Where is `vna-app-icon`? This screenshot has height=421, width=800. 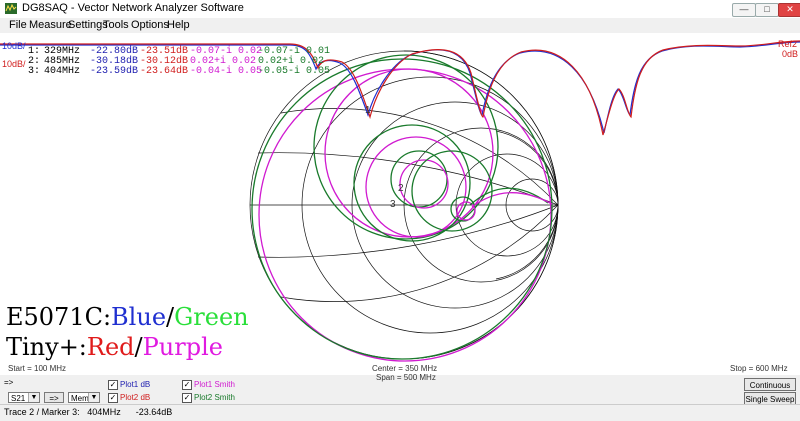 vna-app-icon is located at coordinates (11, 8).